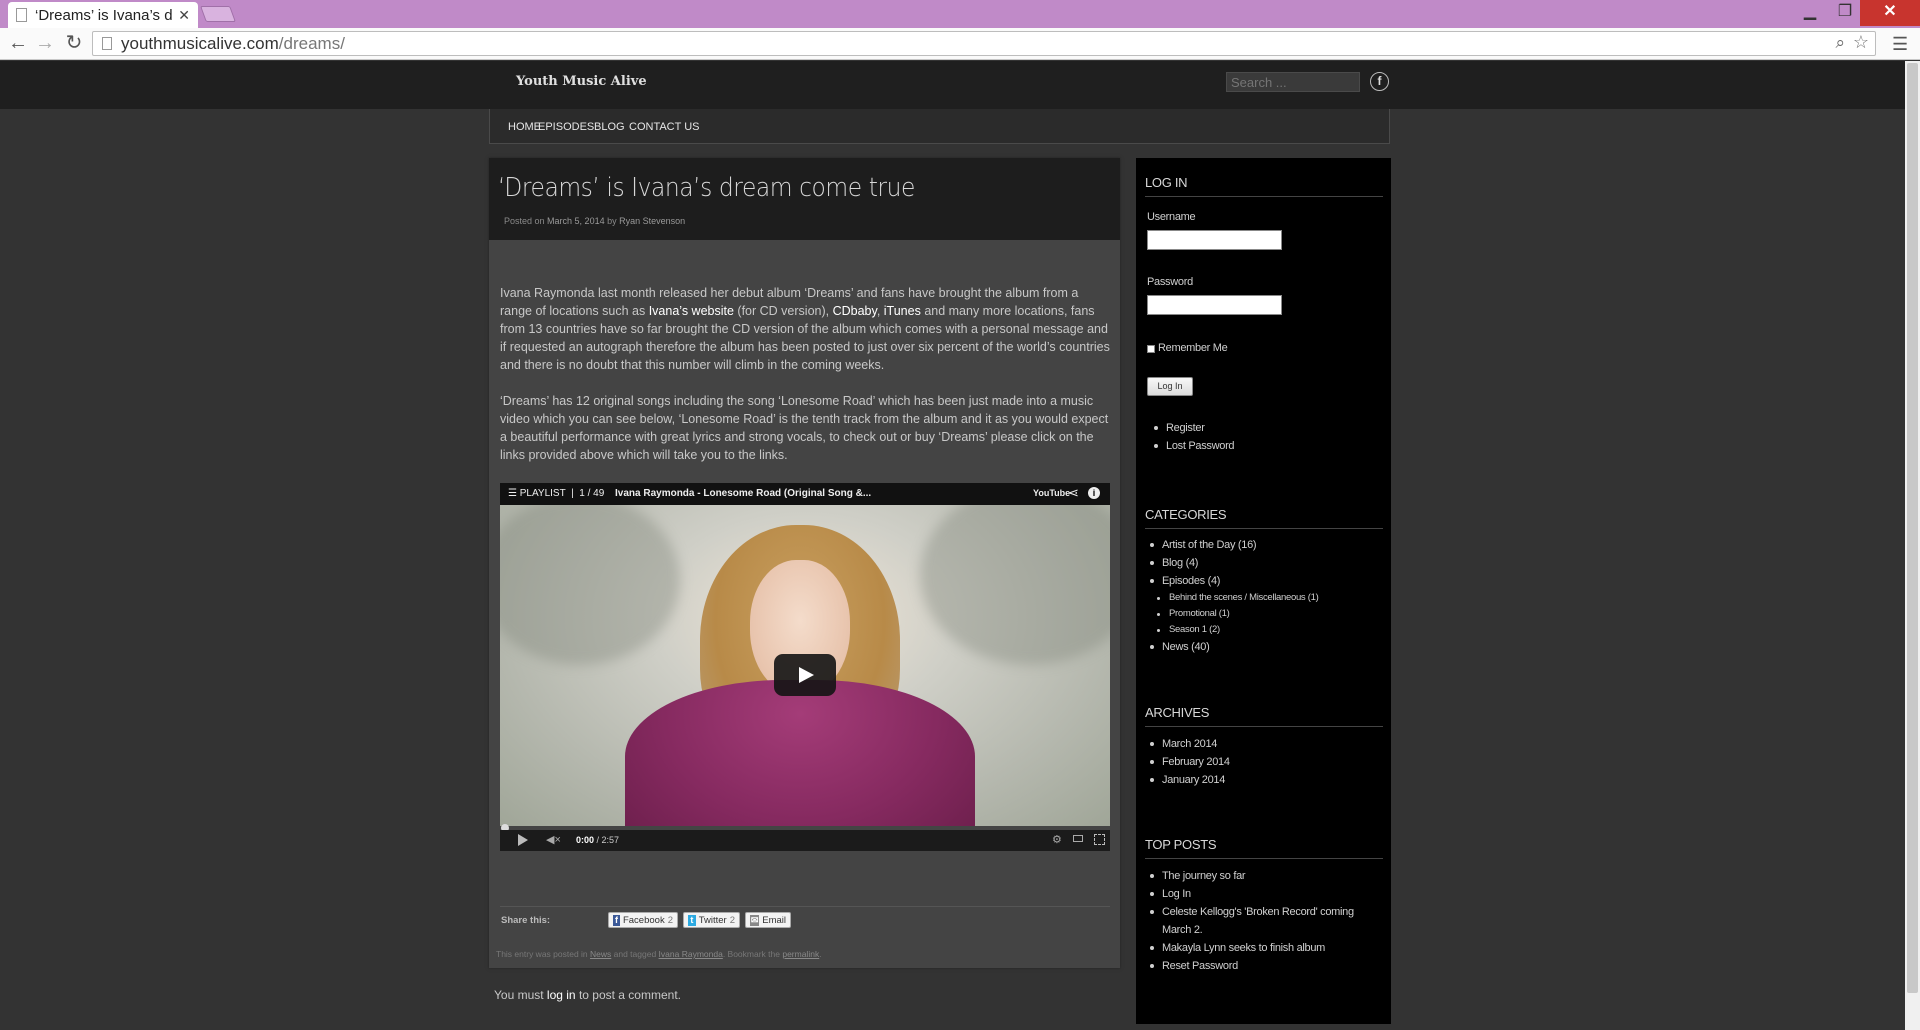 The image size is (1920, 1030). I want to click on volume-mute-icon: ◀×, so click(553, 839).